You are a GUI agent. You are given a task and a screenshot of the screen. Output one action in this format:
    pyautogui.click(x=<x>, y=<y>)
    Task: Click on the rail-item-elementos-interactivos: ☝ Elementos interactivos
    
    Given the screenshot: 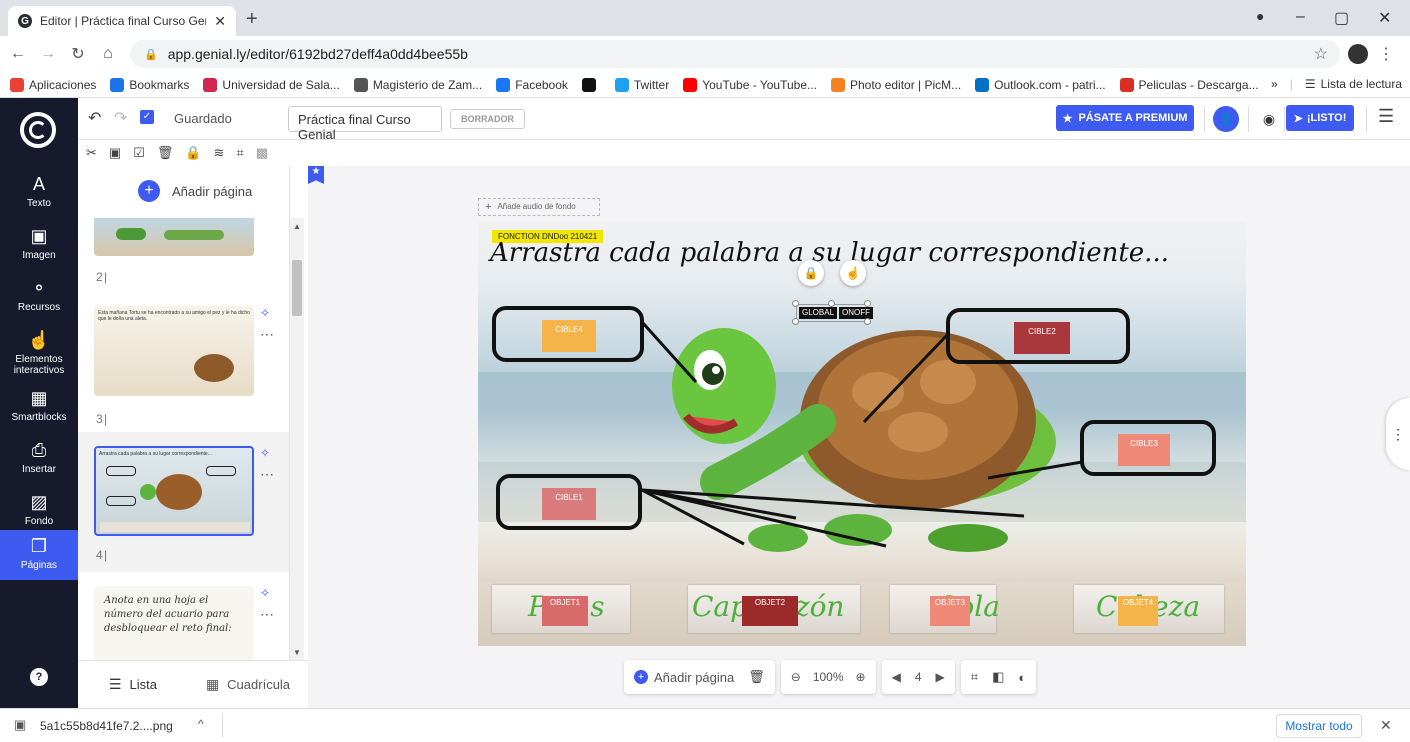 What is the action you would take?
    pyautogui.click(x=39, y=350)
    